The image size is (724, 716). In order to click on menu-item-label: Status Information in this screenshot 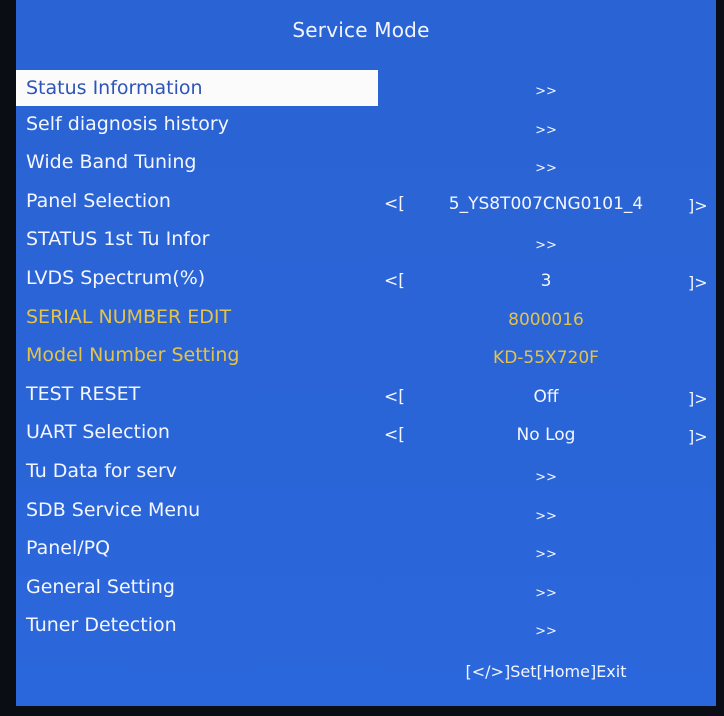, I will do `click(197, 88)`.